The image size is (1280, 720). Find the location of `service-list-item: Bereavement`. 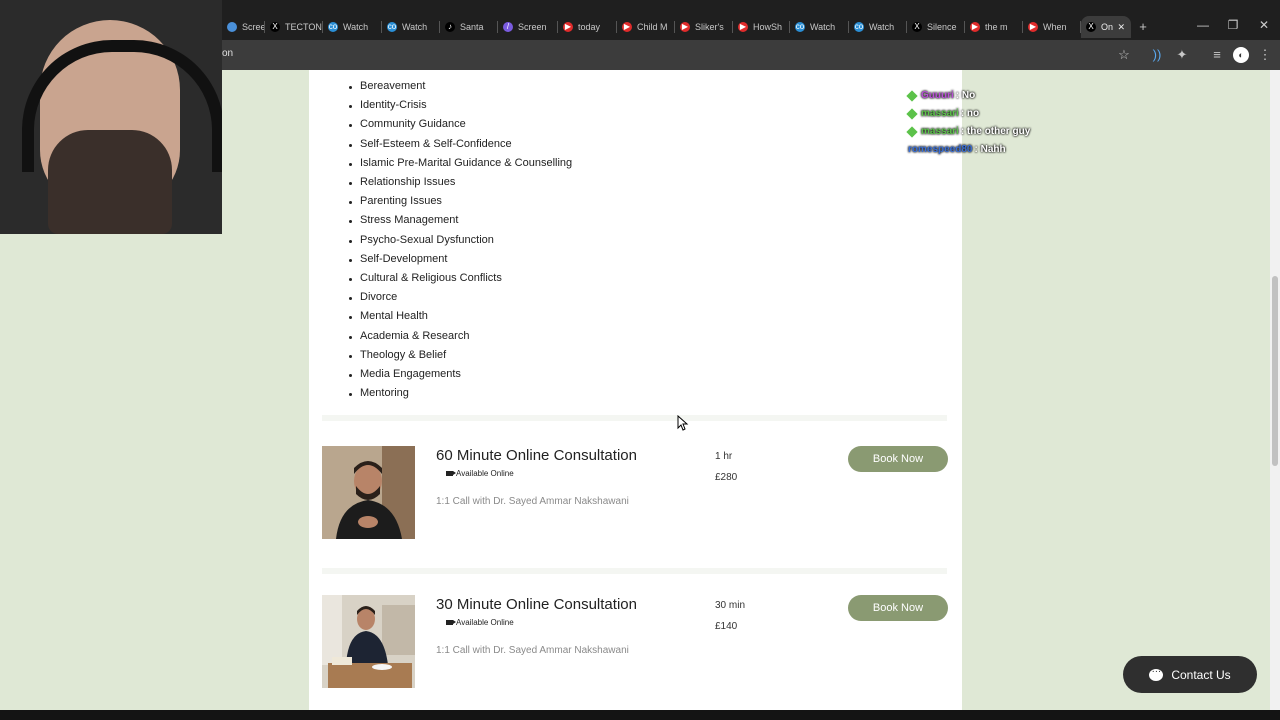

service-list-item: Bereavement is located at coordinates (387, 86).